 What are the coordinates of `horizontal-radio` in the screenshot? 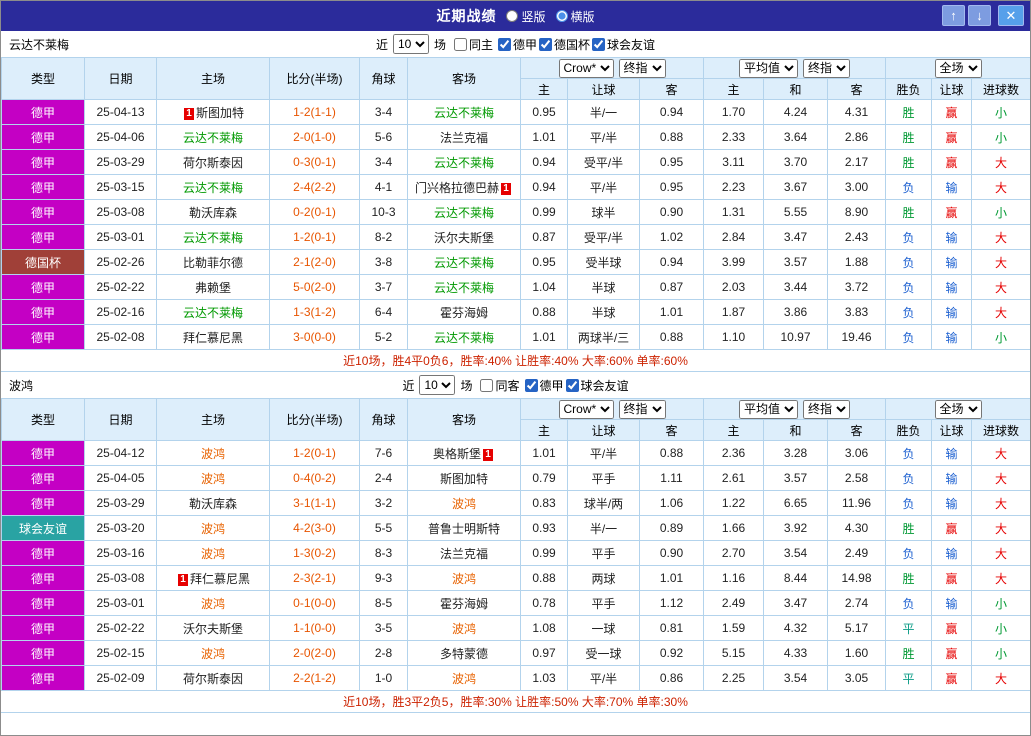 It's located at (561, 16).